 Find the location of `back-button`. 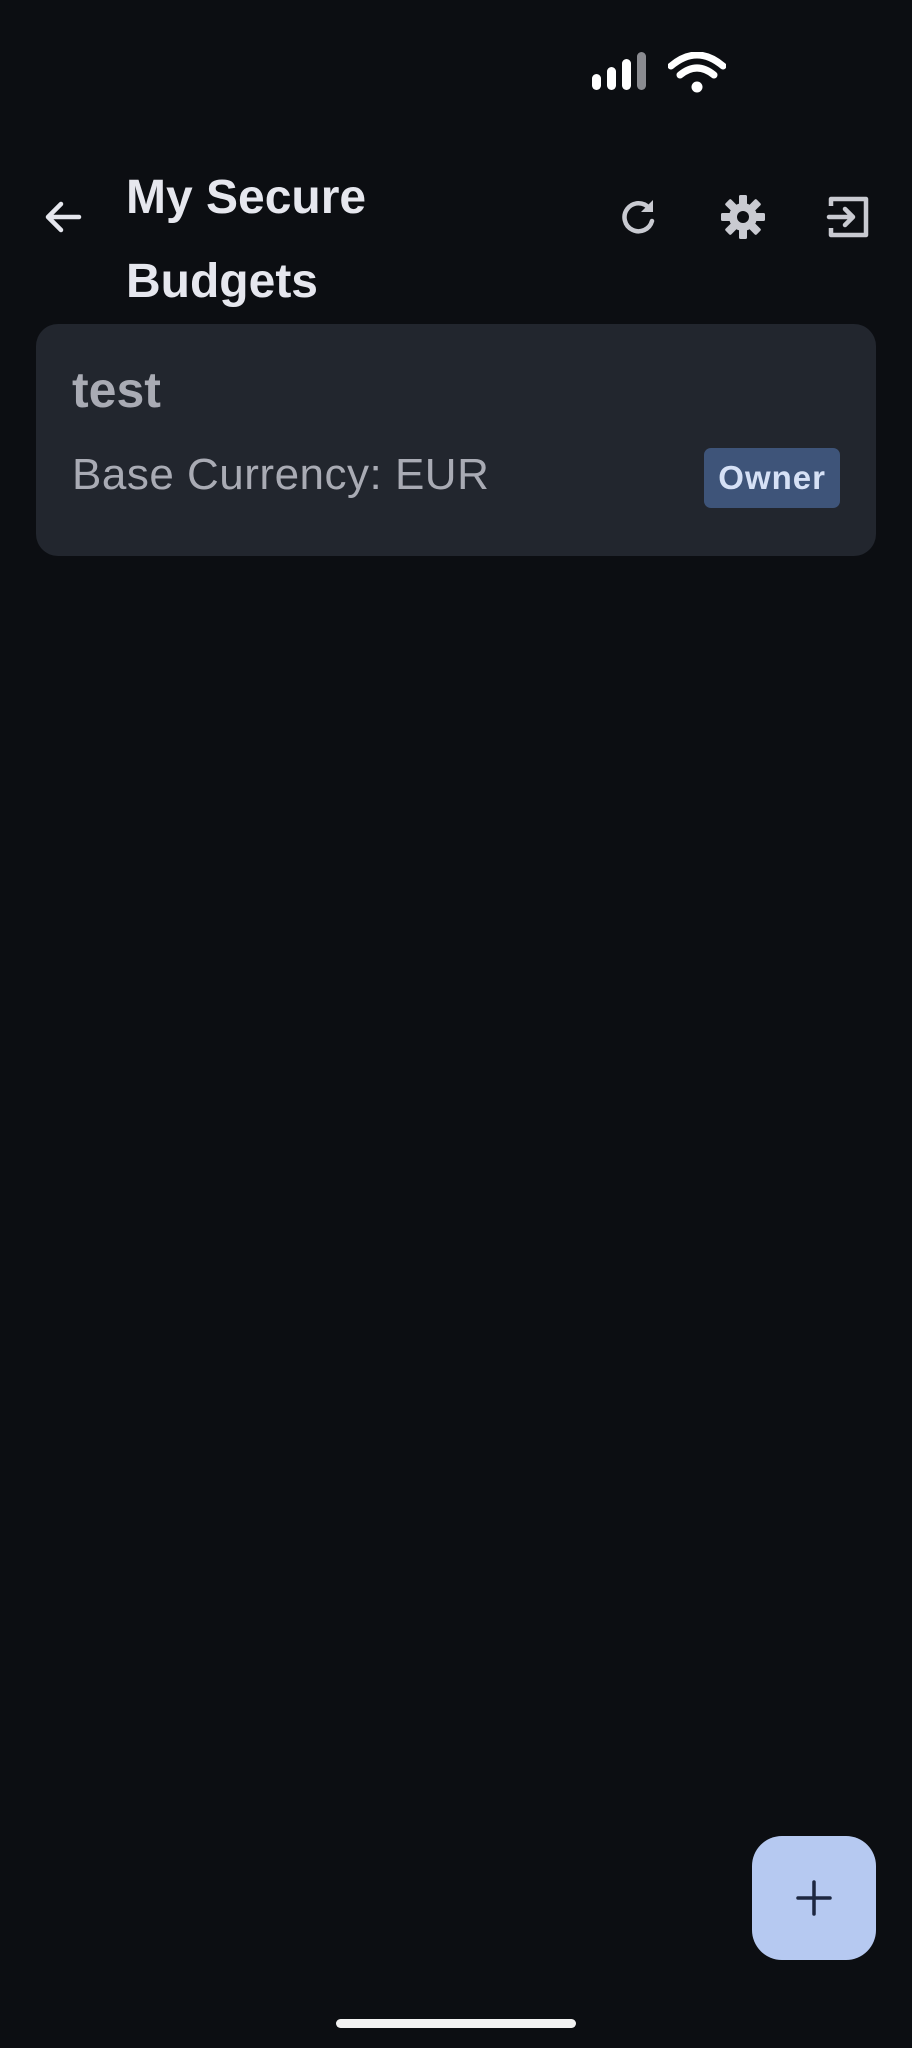

back-button is located at coordinates (63, 217).